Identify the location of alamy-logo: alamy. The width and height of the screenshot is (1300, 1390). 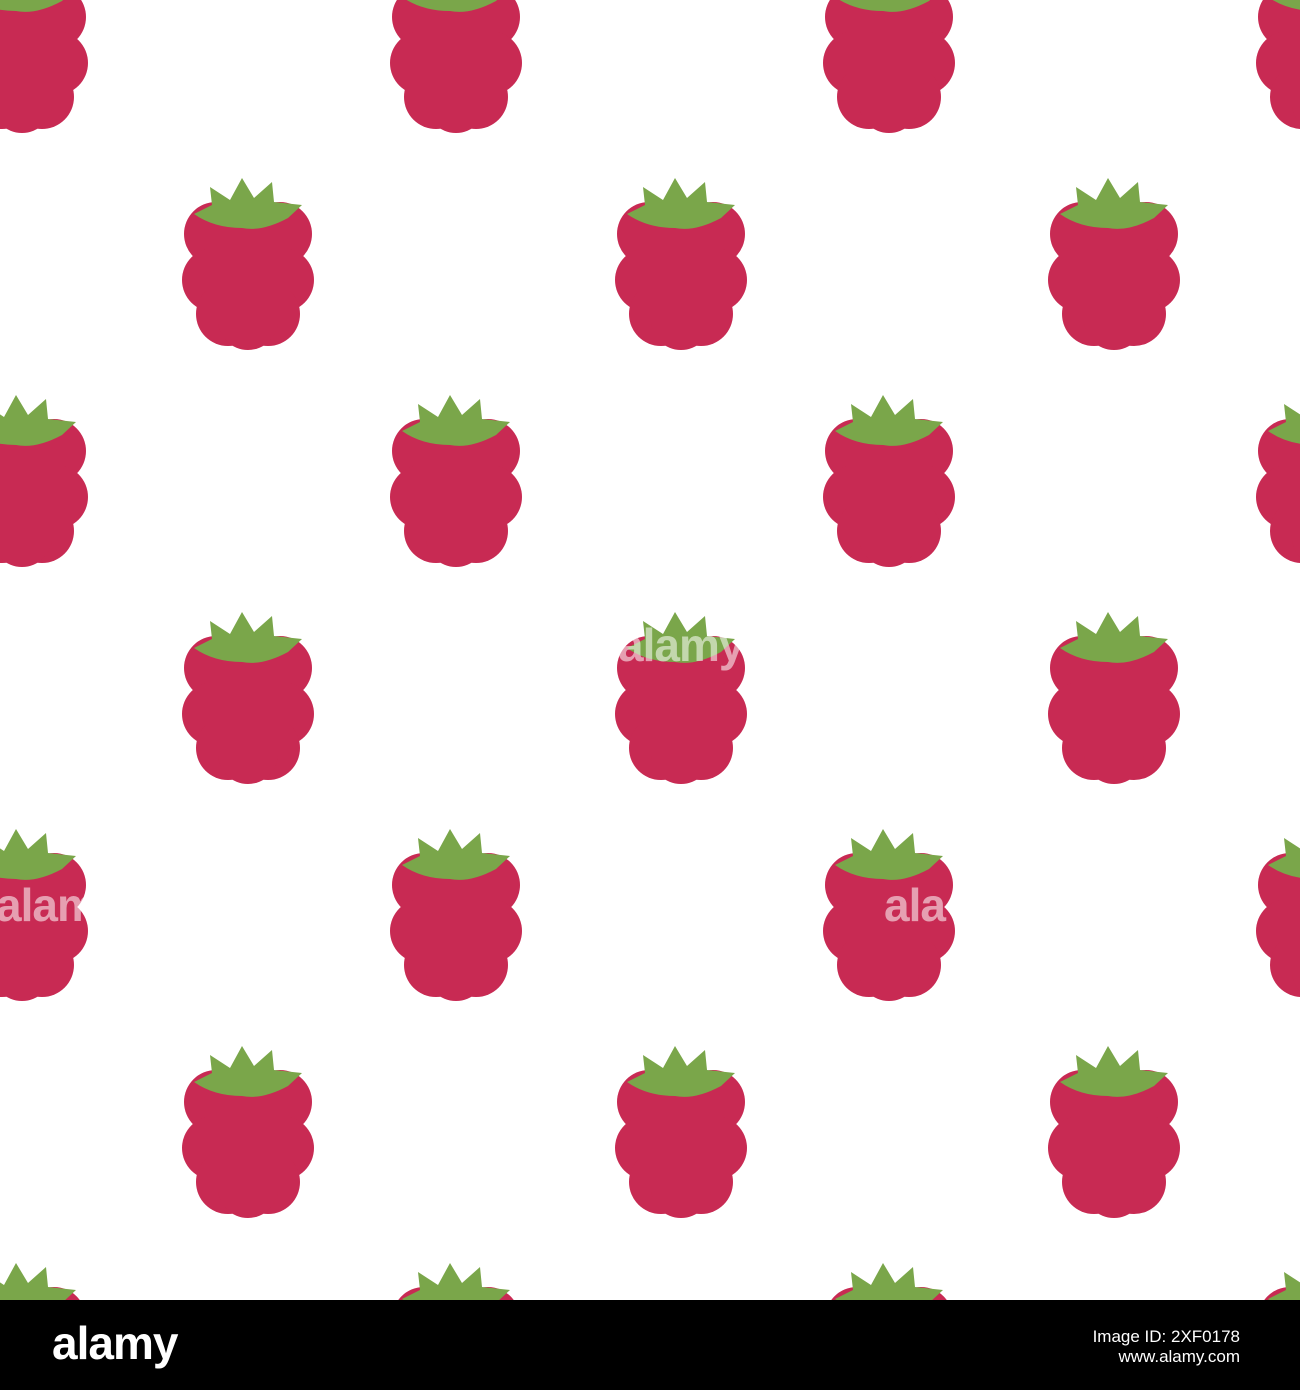
(115, 1343).